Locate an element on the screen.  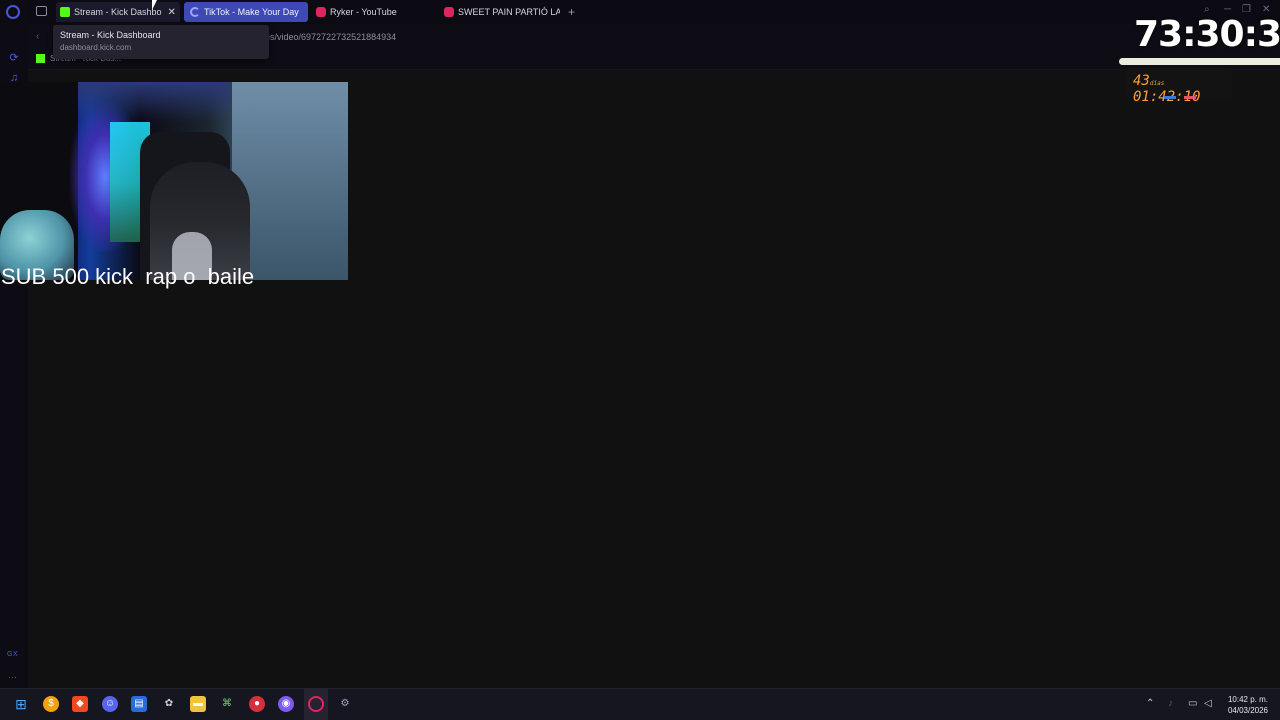
chatgpt-icon: ✿ is located at coordinates (169, 704).